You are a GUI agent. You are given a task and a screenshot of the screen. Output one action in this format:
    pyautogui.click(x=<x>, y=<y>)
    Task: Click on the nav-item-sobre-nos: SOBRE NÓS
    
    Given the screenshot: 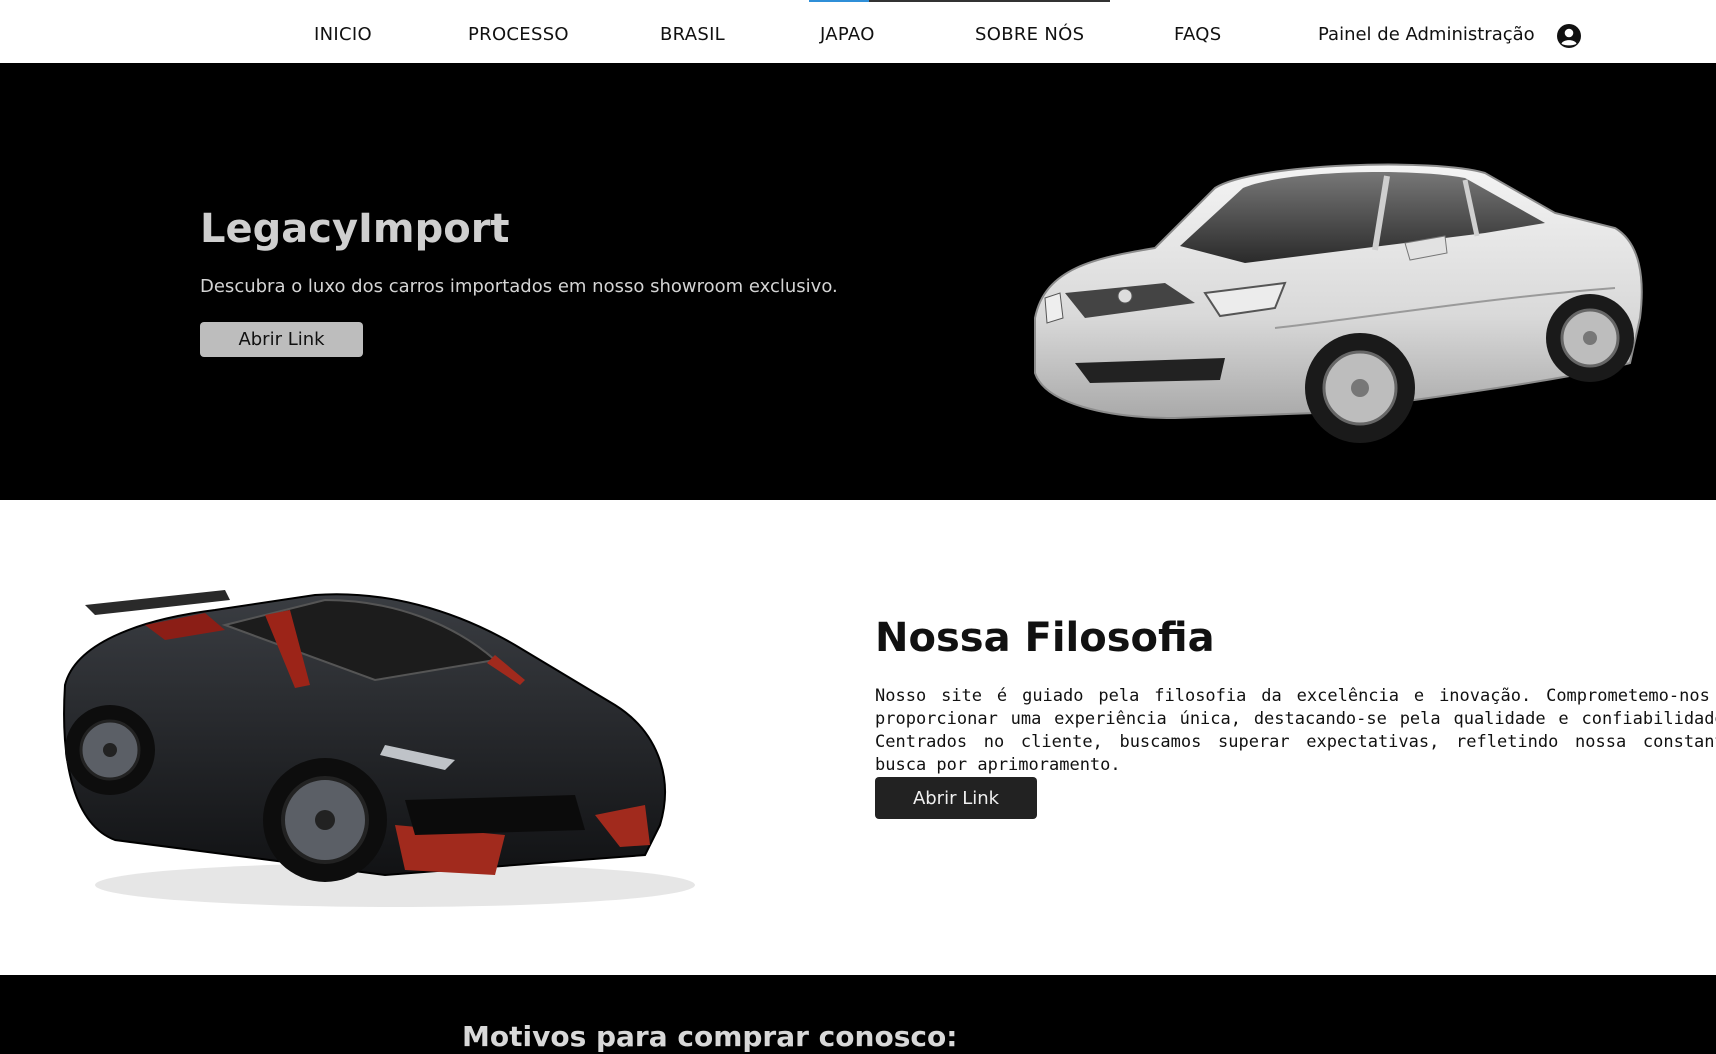 What is the action you would take?
    pyautogui.click(x=1029, y=34)
    